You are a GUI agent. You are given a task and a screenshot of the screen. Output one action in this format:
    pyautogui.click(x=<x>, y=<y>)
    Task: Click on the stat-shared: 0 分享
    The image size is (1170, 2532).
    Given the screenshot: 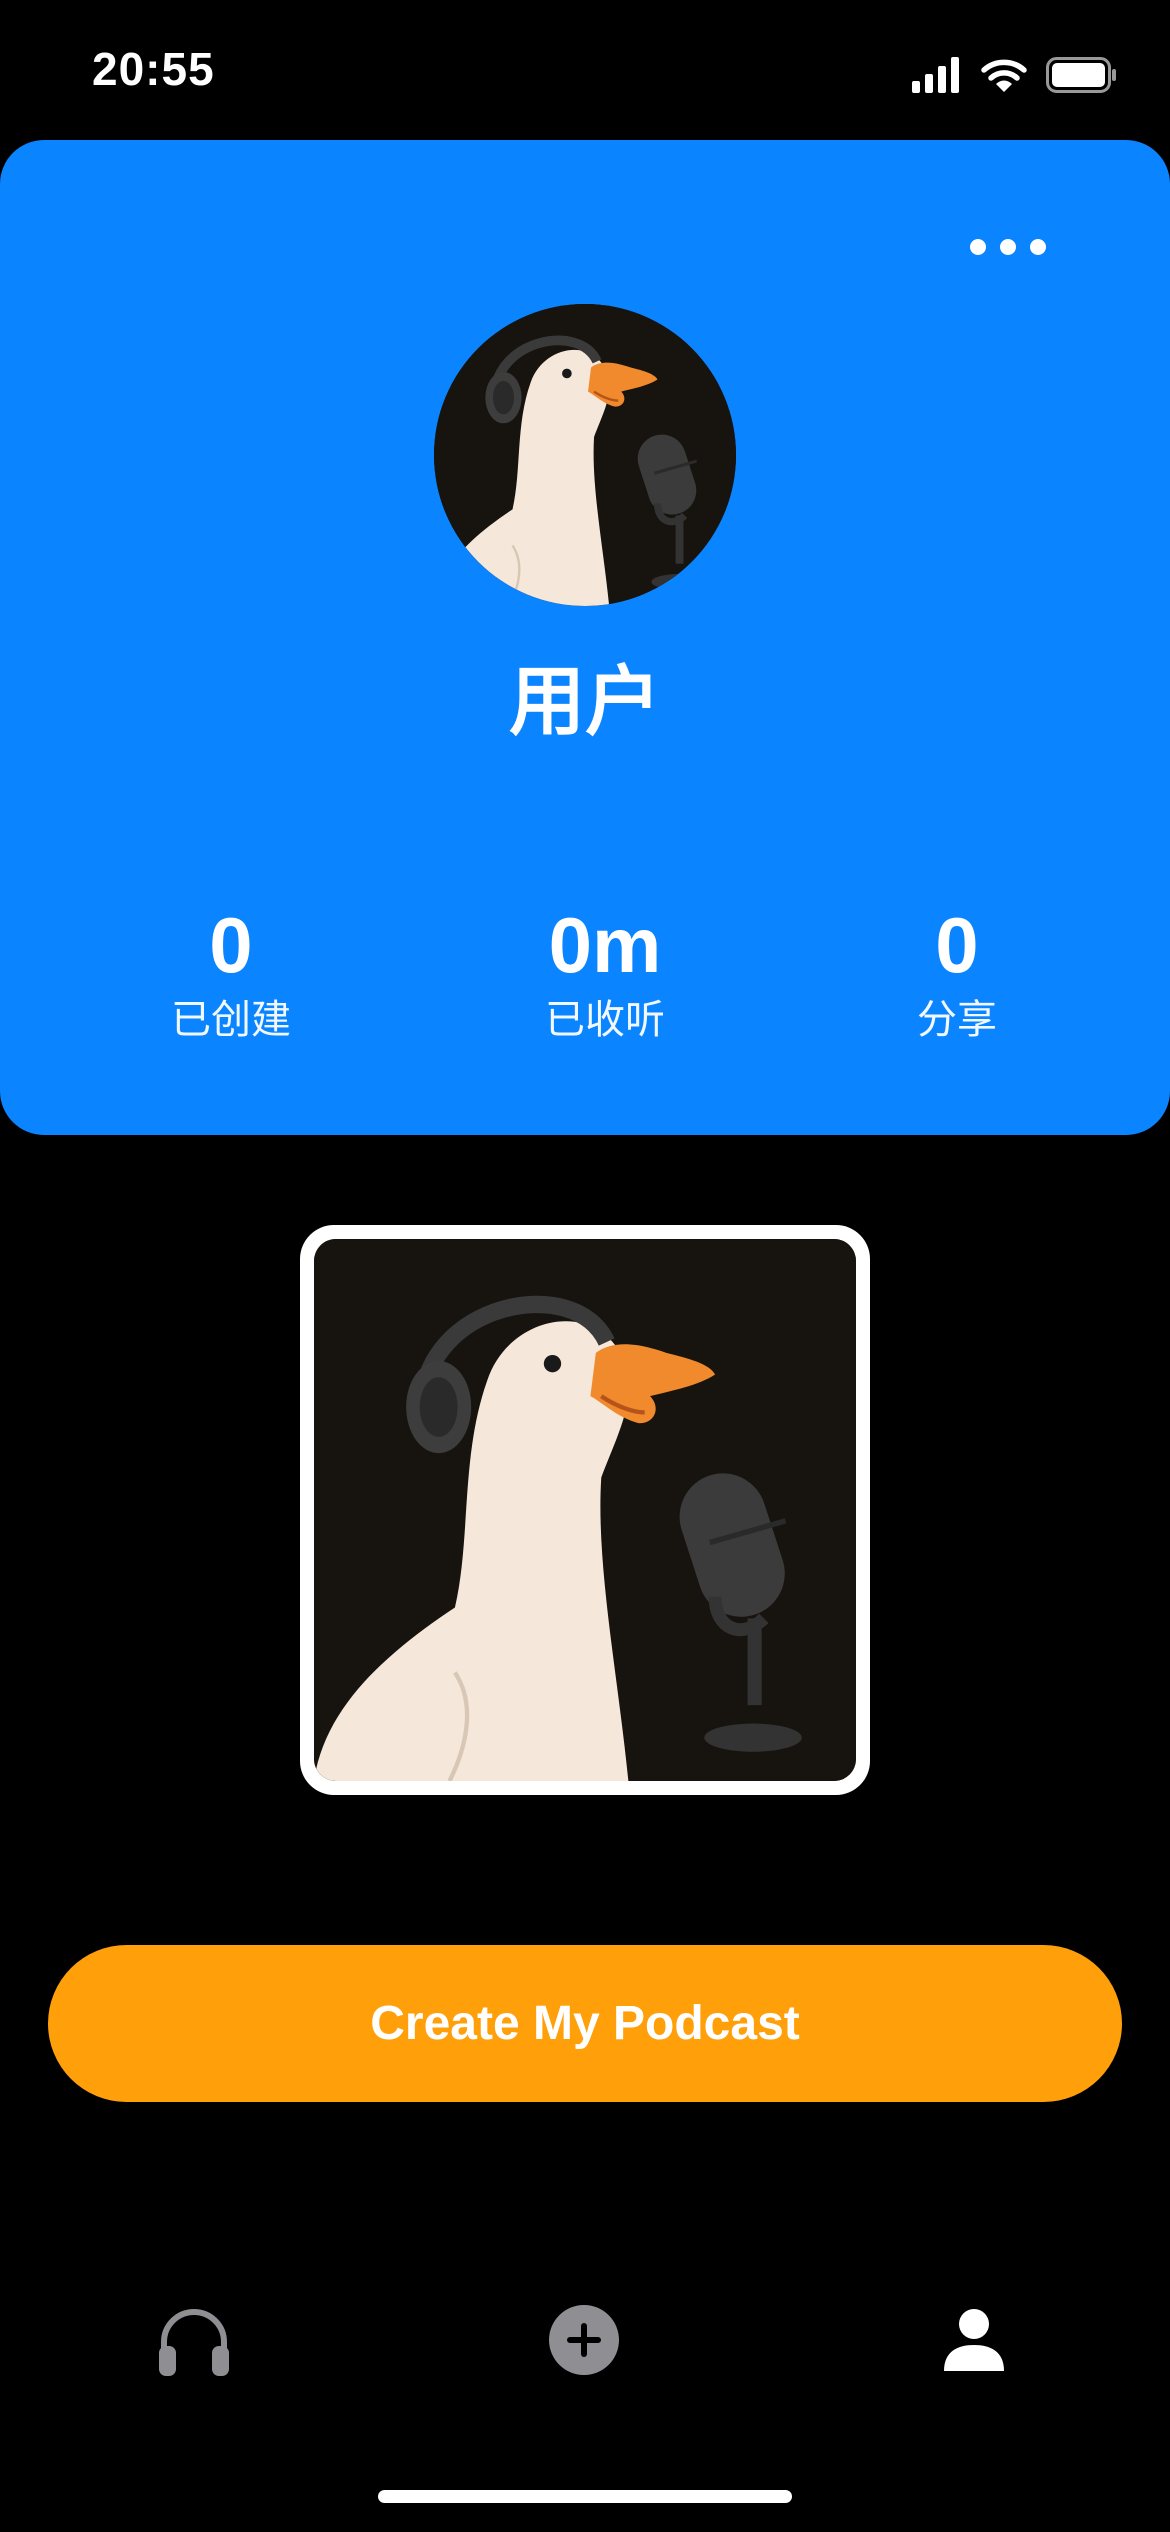 What is the action you would take?
    pyautogui.click(x=957, y=975)
    